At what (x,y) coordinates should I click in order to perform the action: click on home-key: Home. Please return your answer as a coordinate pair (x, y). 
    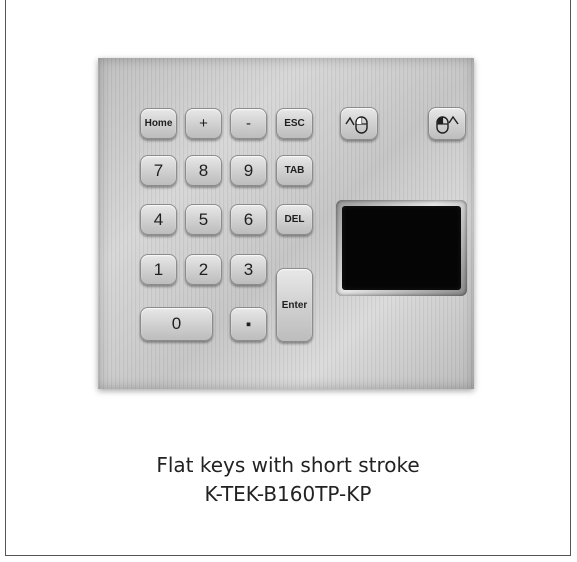
    Looking at the image, I should click on (158, 123).